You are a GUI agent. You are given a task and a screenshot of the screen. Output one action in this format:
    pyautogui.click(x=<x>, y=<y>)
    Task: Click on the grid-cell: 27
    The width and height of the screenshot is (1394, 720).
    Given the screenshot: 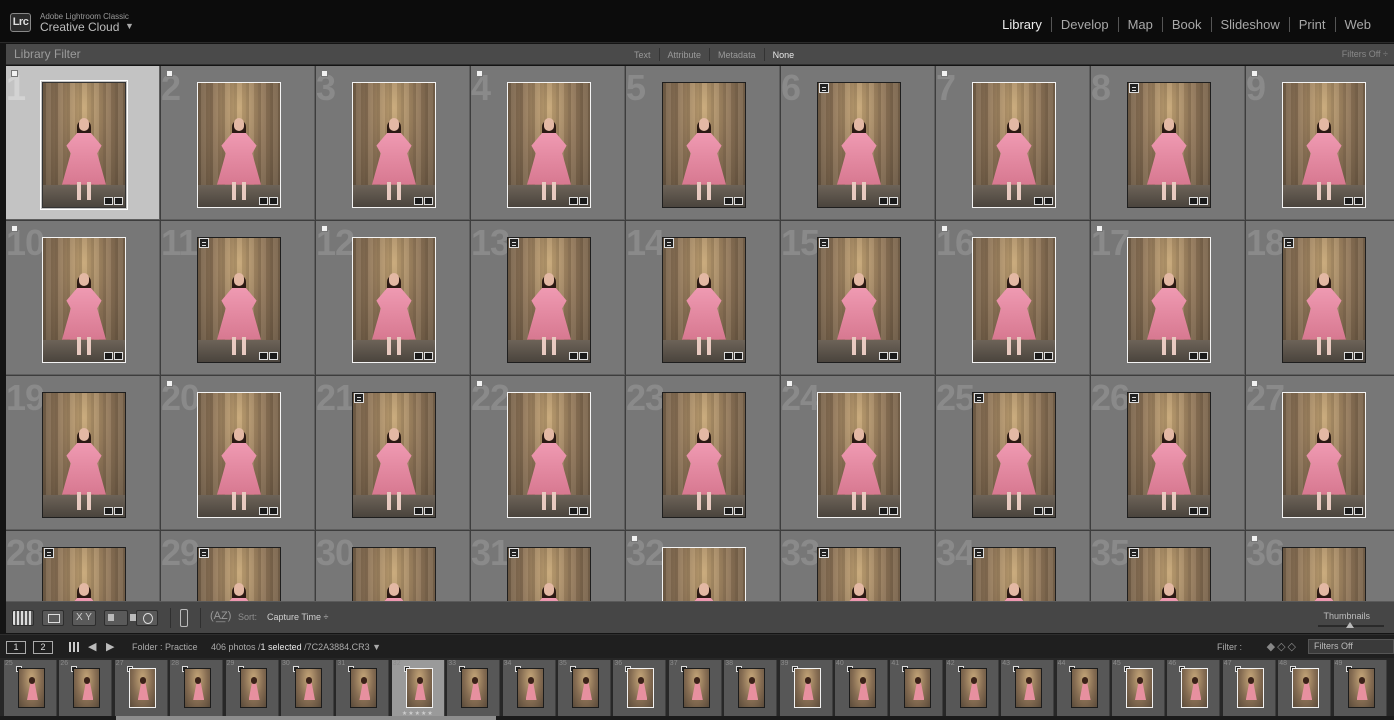 What is the action you would take?
    pyautogui.click(x=1320, y=453)
    